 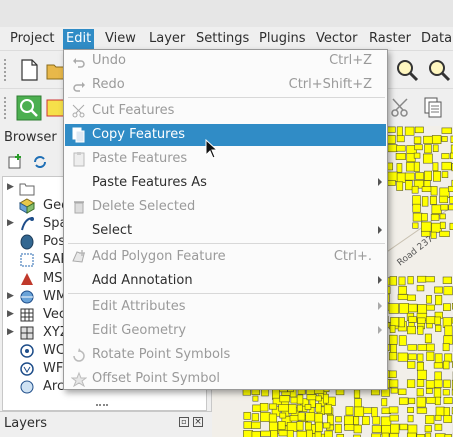 I want to click on new-project-icon, so click(x=29, y=70).